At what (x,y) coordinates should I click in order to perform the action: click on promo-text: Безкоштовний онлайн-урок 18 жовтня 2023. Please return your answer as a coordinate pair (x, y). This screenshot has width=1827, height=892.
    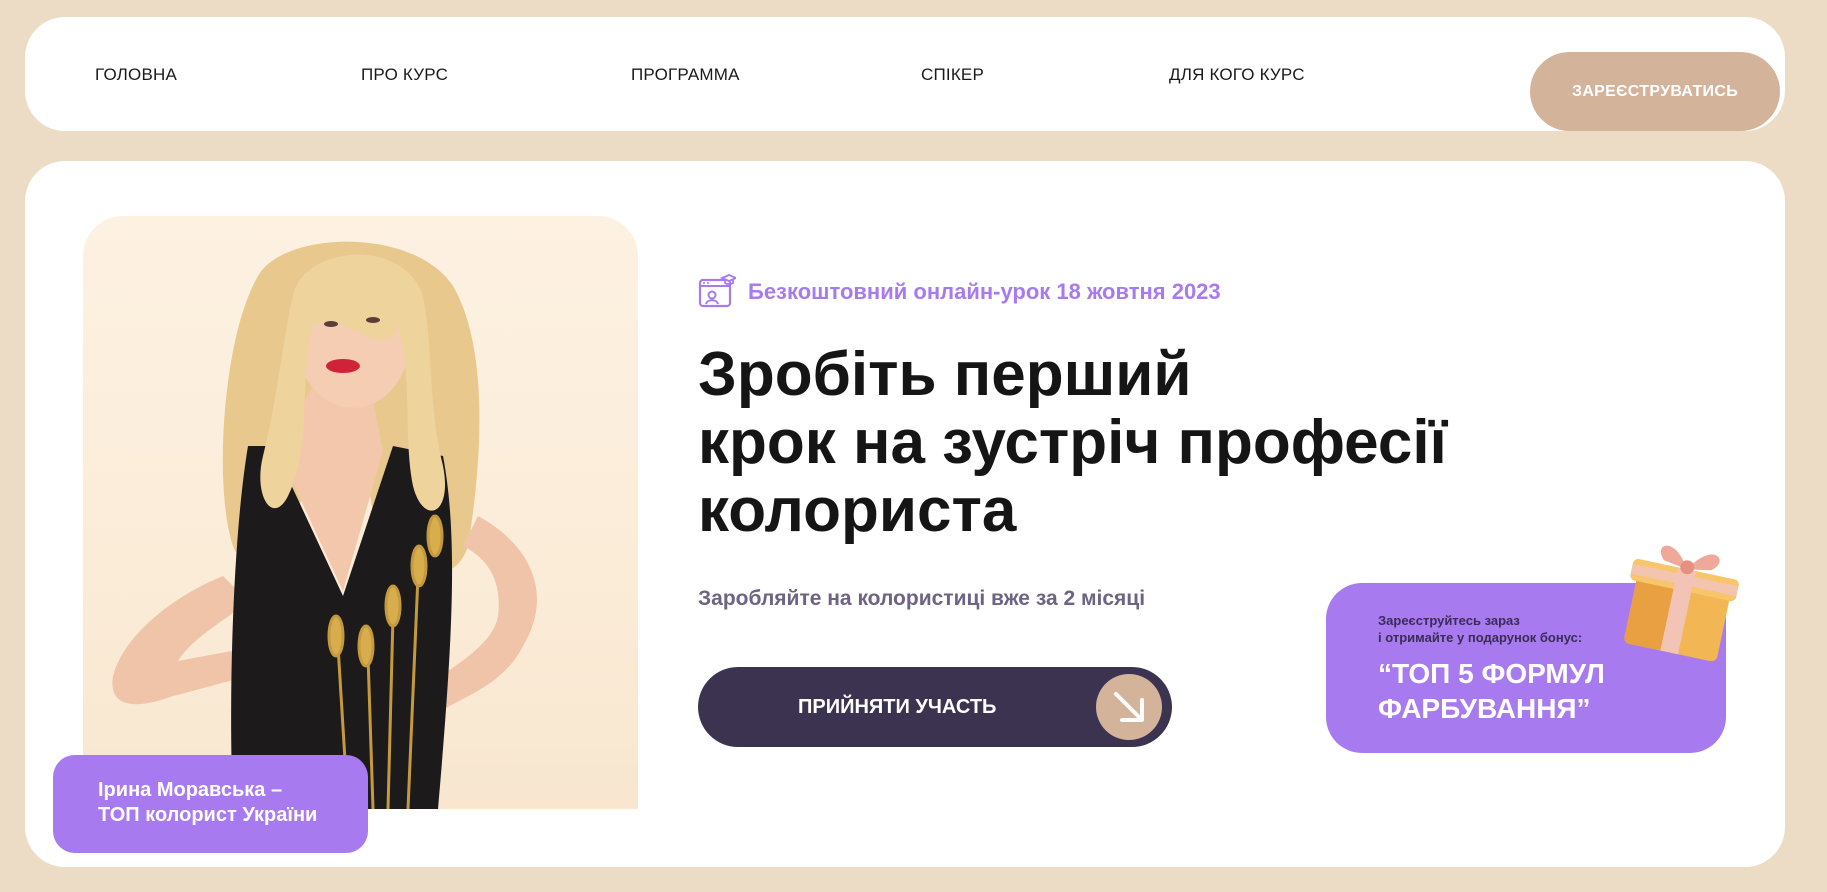
    Looking at the image, I should click on (984, 291).